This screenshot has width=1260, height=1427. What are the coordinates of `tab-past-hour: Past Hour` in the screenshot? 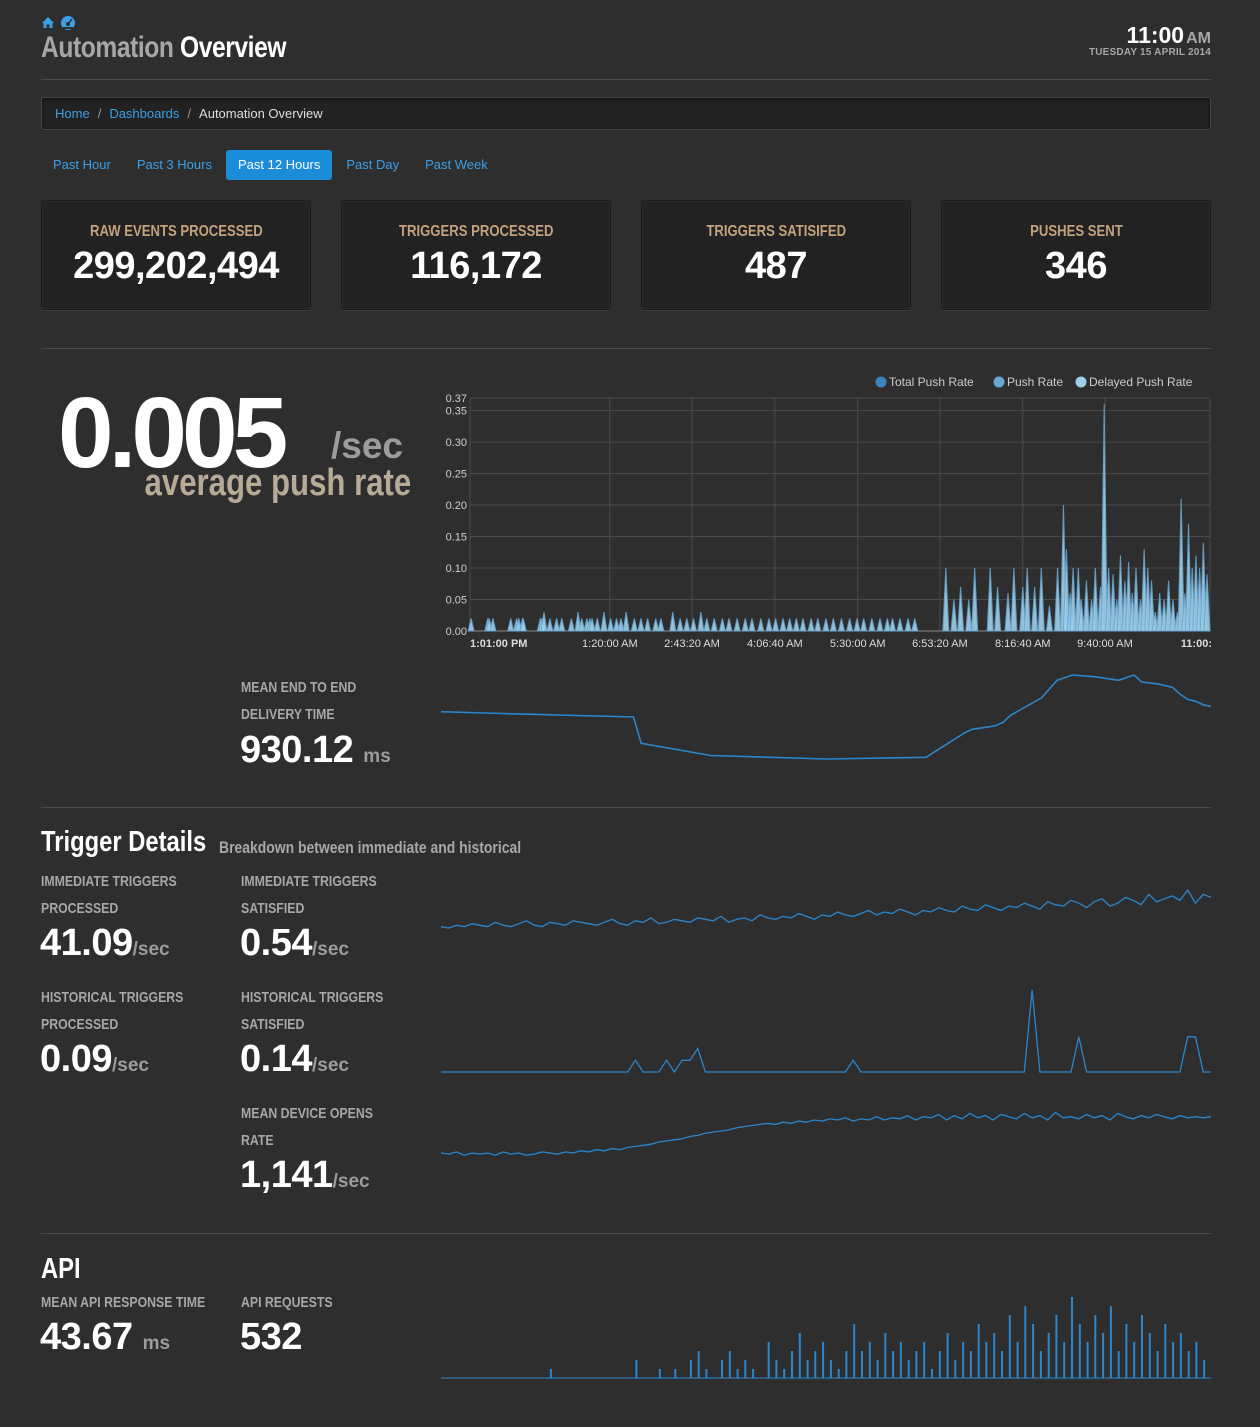 It's located at (82, 165).